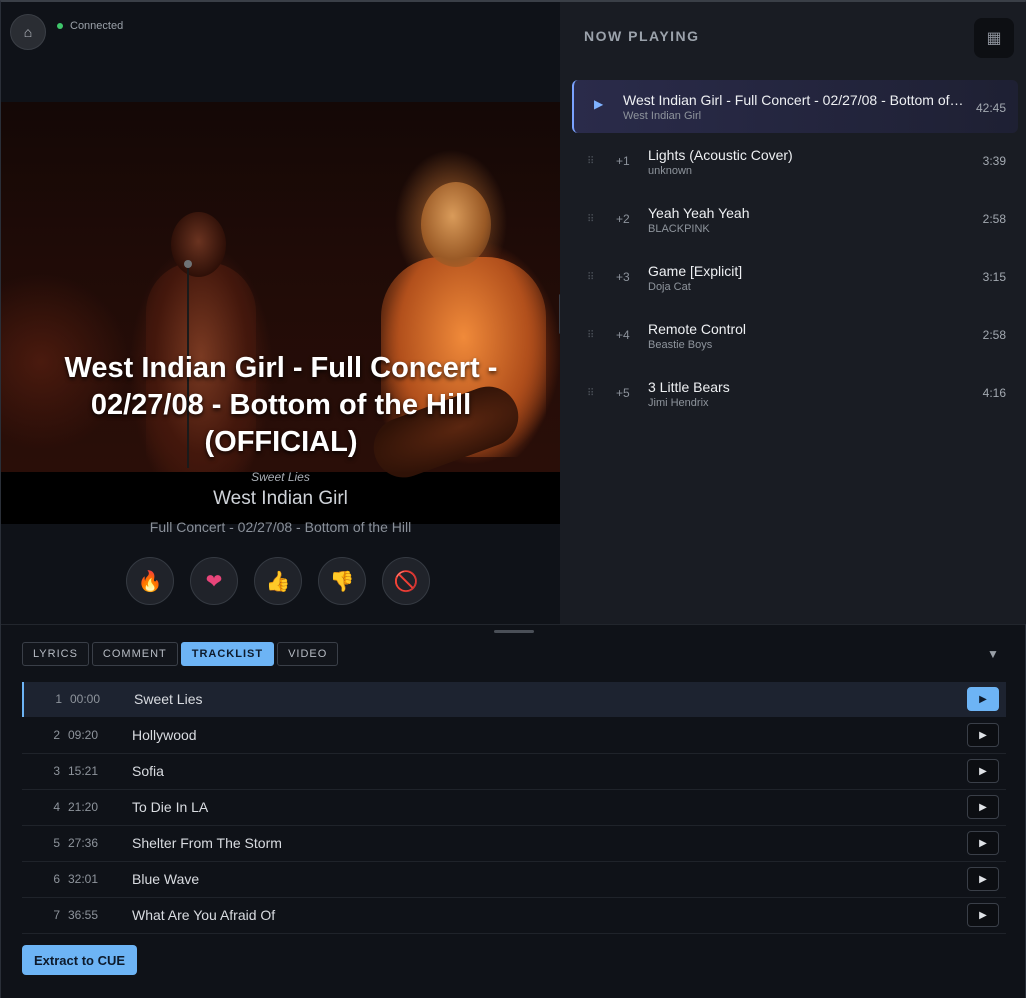 The height and width of the screenshot is (998, 1026). I want to click on track-timestamp: 36:55, so click(83, 915).